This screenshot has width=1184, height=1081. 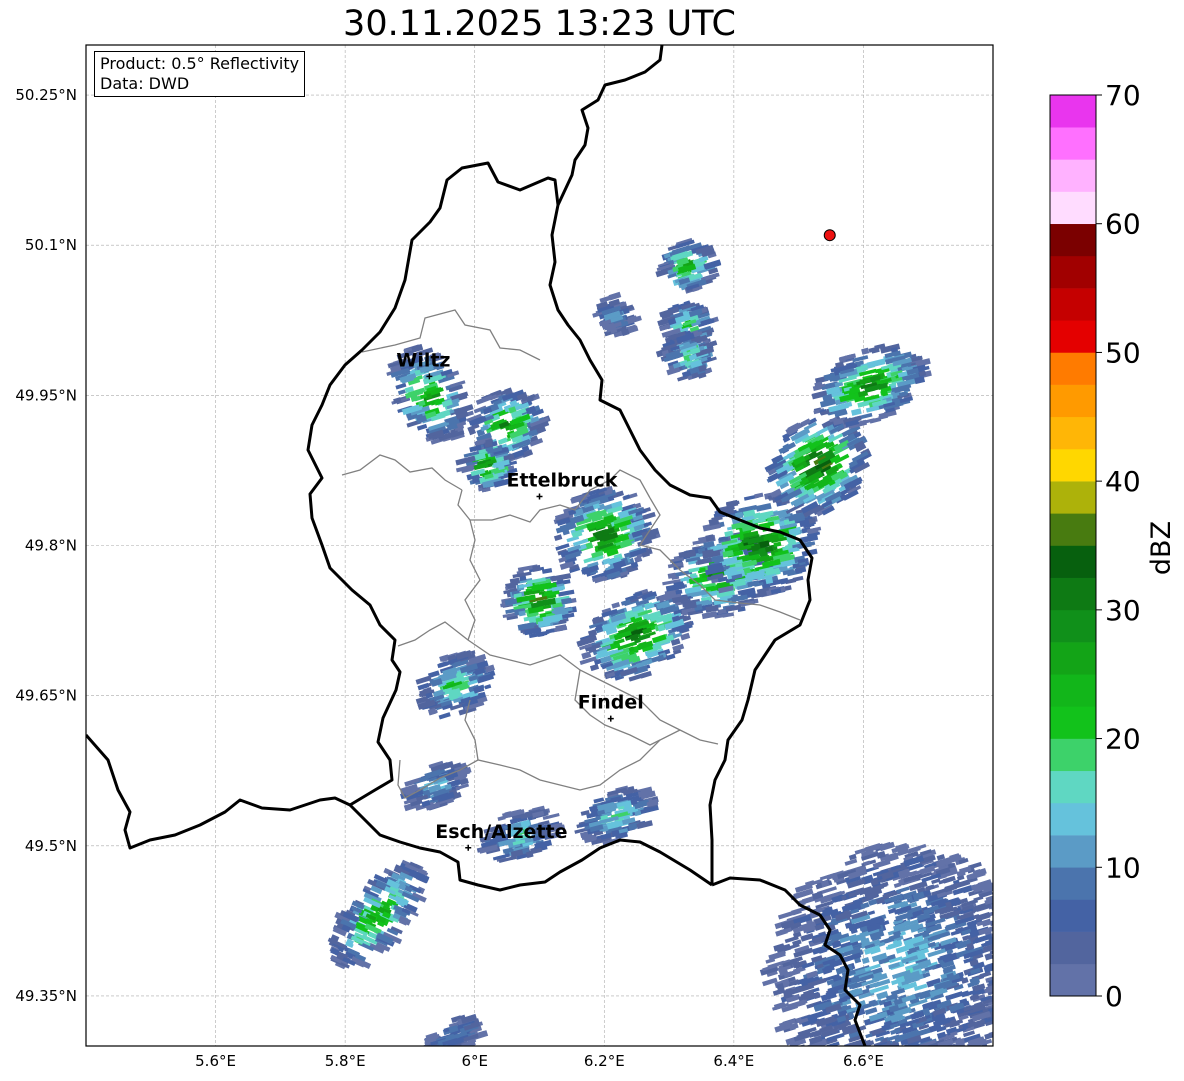 What do you see at coordinates (474, 1061) in the screenshot?
I see `lon-tick-label: 6°E` at bounding box center [474, 1061].